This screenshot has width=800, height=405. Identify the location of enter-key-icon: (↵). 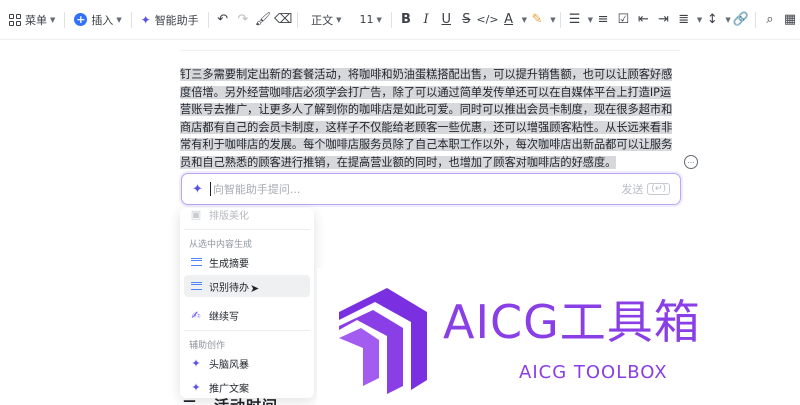
(658, 189).